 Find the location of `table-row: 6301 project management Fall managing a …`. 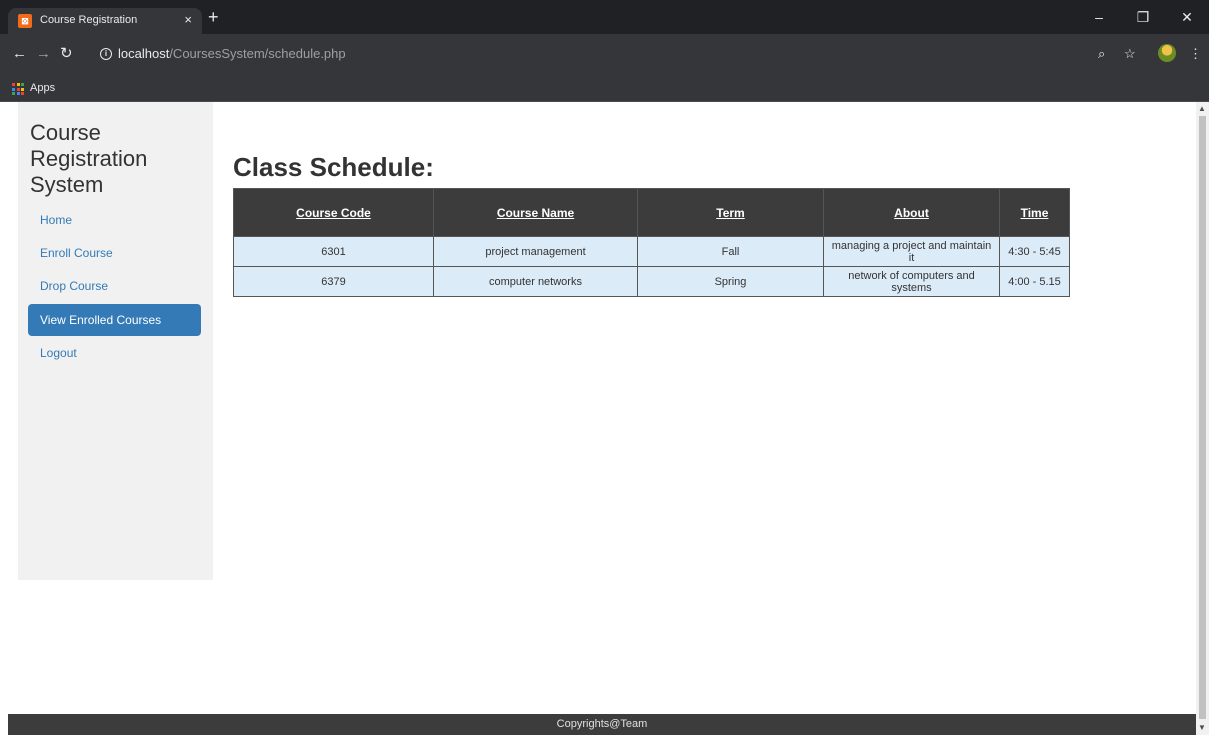

table-row: 6301 project management Fall managing a … is located at coordinates (651, 251).